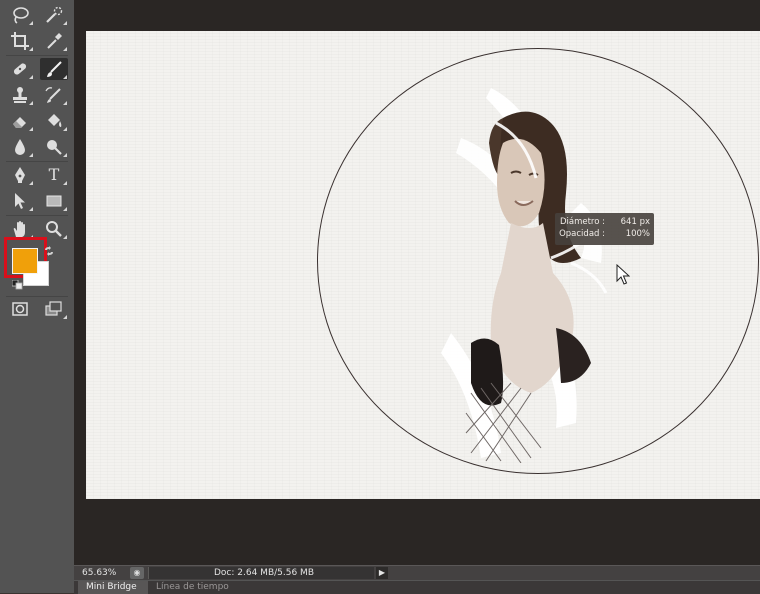 The height and width of the screenshot is (594, 760). Describe the element at coordinates (417, 573) in the screenshot. I see `status-bar: 65.63% ◉ Doc: 2.64 MB/5.56 MB ▶` at that location.